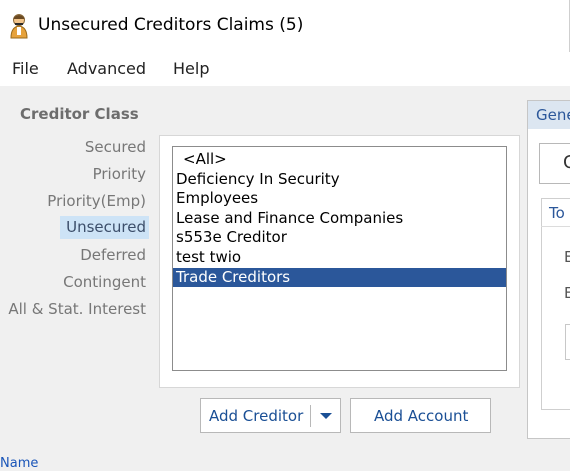 The width and height of the screenshot is (570, 471). What do you see at coordinates (75, 309) in the screenshot?
I see `class-item-all-stat-interest: All & Stat. Interest` at bounding box center [75, 309].